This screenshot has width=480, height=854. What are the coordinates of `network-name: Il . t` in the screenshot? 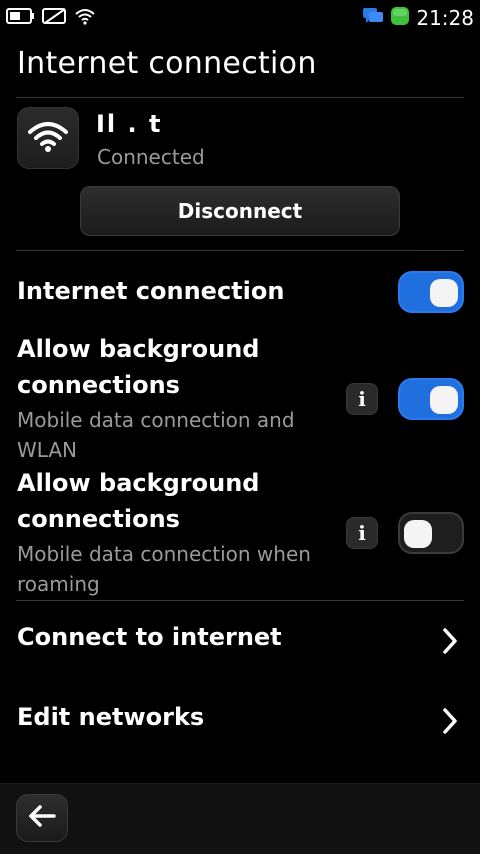 It's located at (129, 124).